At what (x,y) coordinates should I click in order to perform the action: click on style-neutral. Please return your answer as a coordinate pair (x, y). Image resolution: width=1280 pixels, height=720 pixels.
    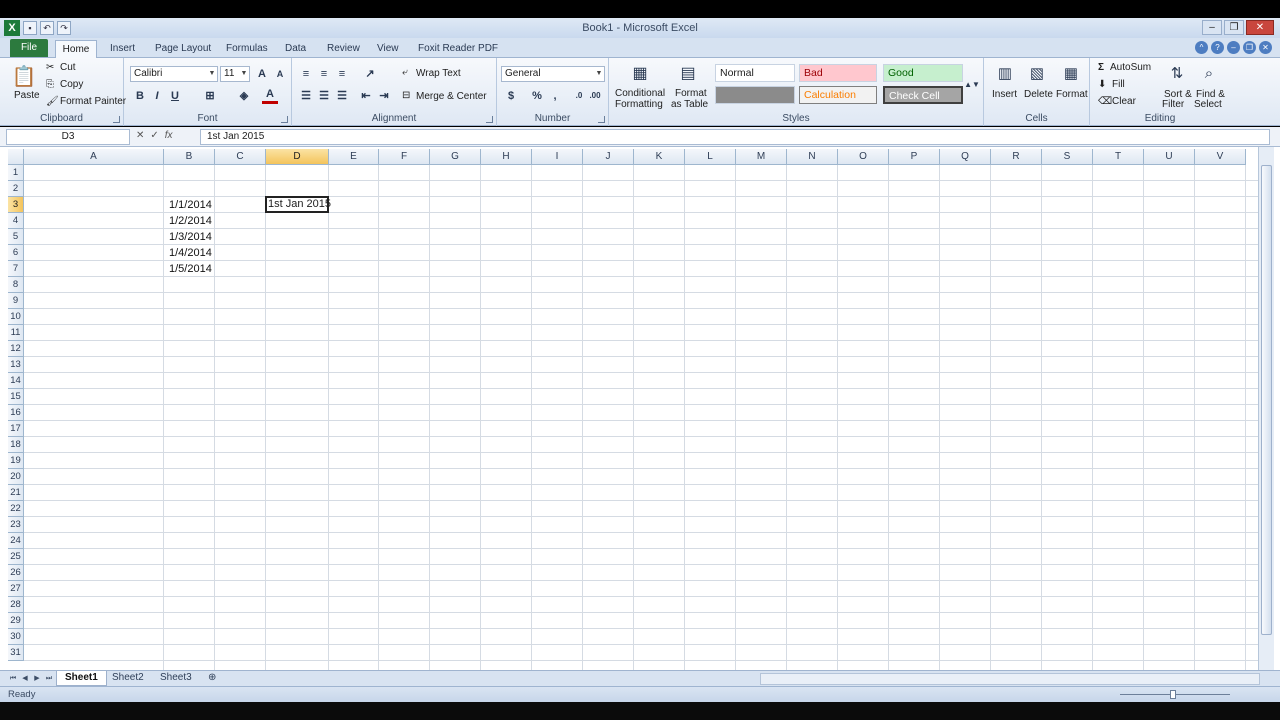
    Looking at the image, I should click on (755, 95).